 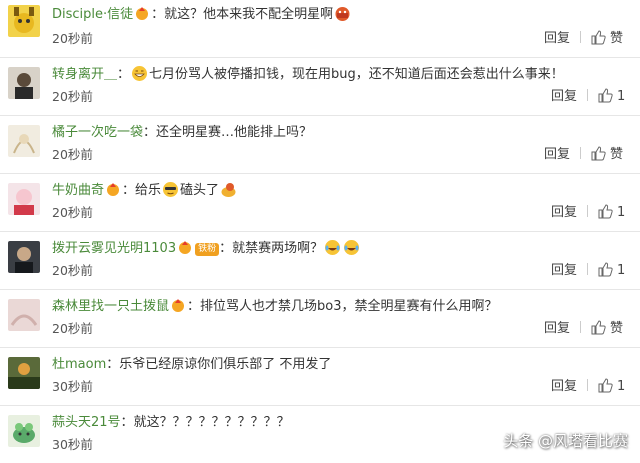 I want to click on fan-level-badge: 铁粉, so click(x=207, y=249).